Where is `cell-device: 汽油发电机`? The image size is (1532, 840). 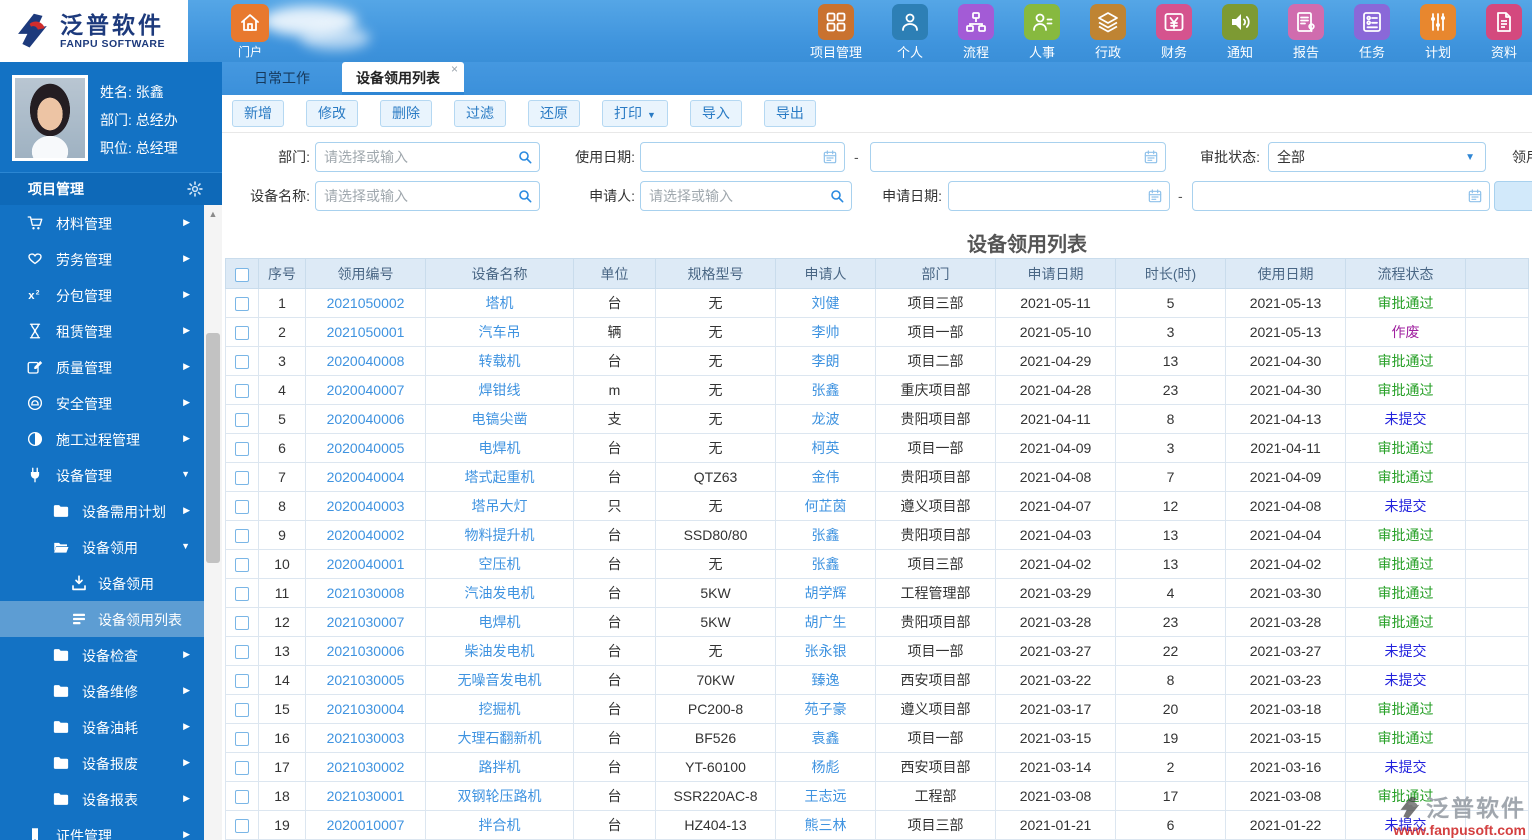
cell-device: 汽油发电机 is located at coordinates (499, 593).